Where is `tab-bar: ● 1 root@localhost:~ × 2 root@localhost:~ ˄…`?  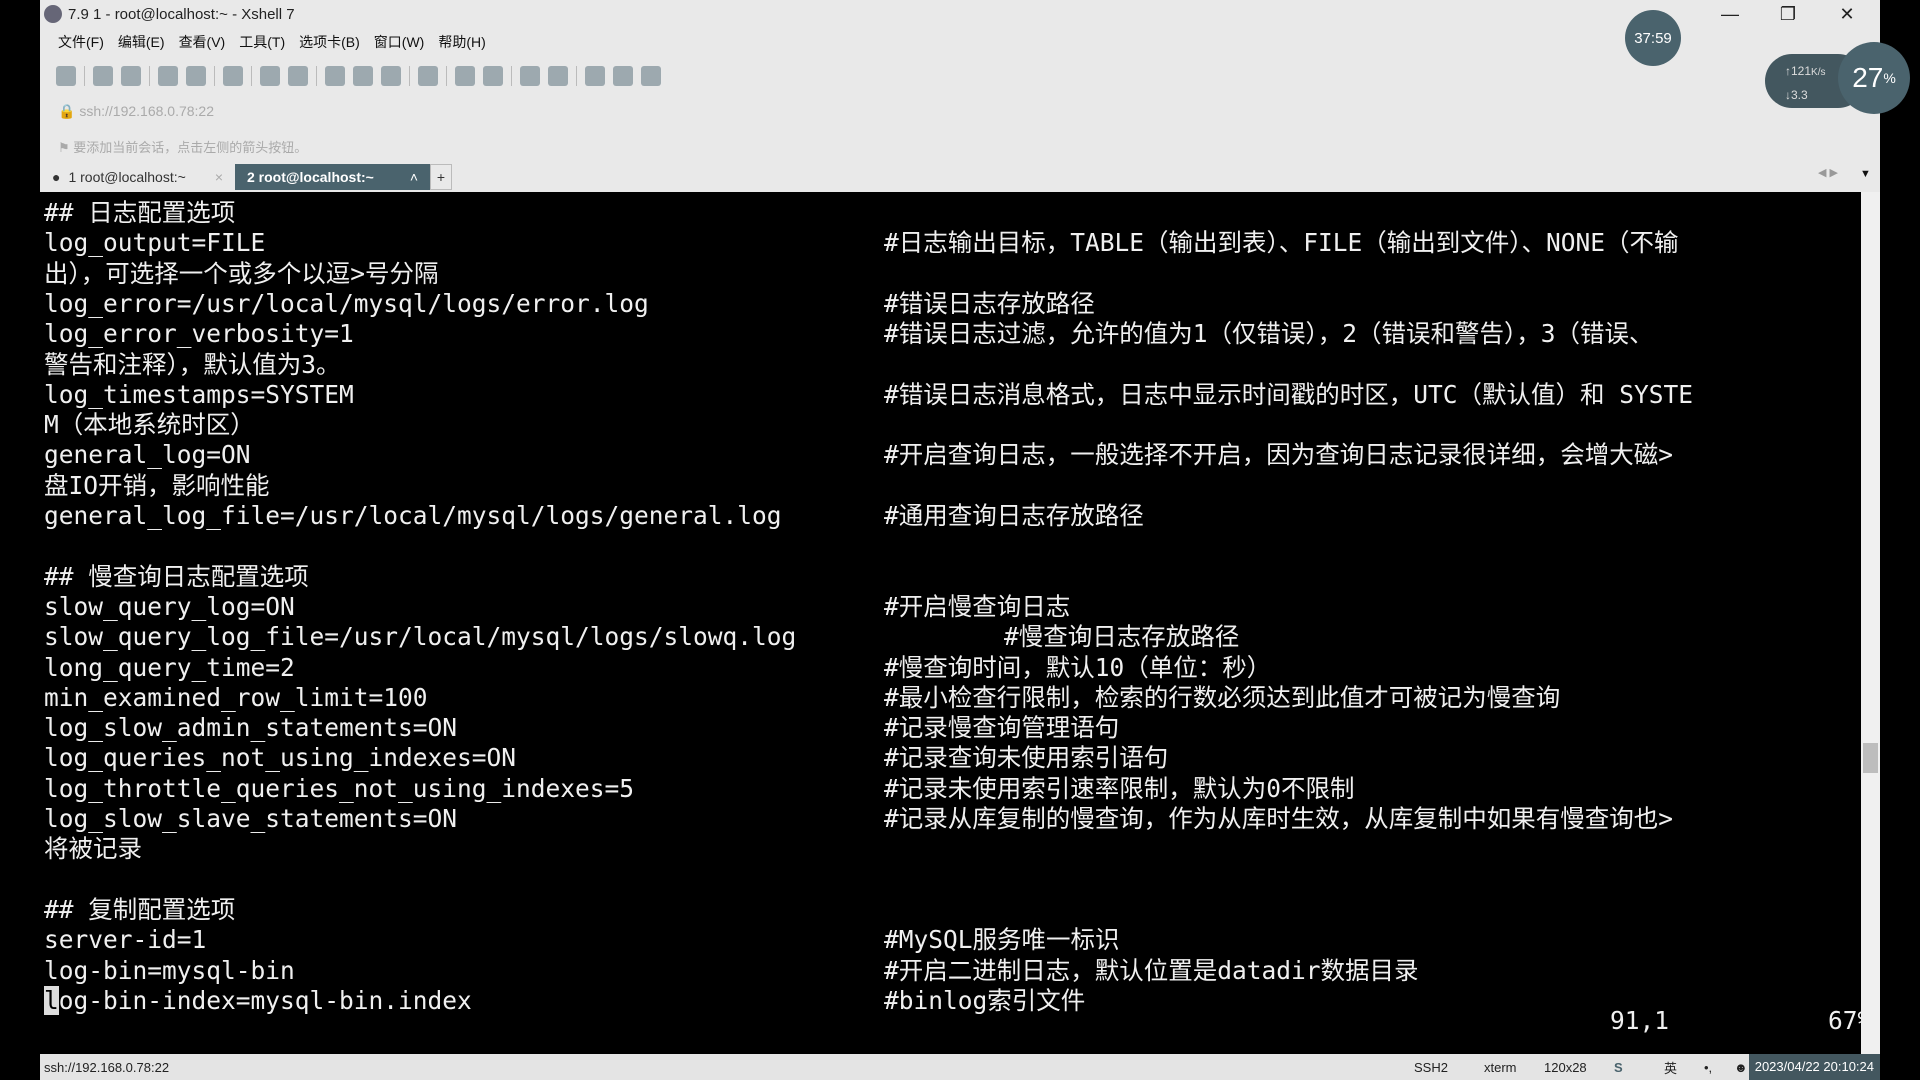 tab-bar: ● 1 root@localhost:~ × 2 root@localhost:~ ˄… is located at coordinates (246, 177).